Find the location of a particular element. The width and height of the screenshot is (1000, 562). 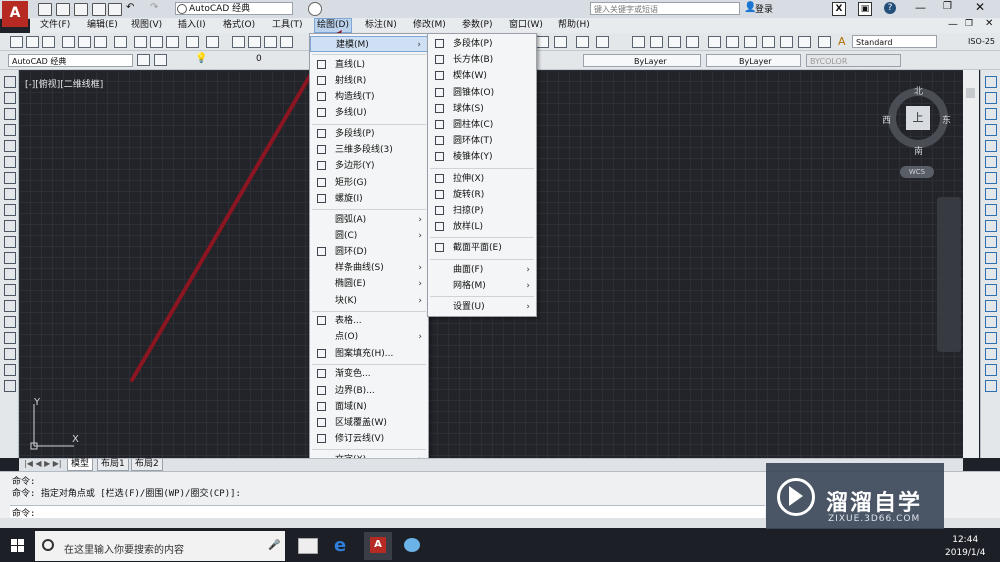

zoom-window-icon is located at coordinates (674, 42).